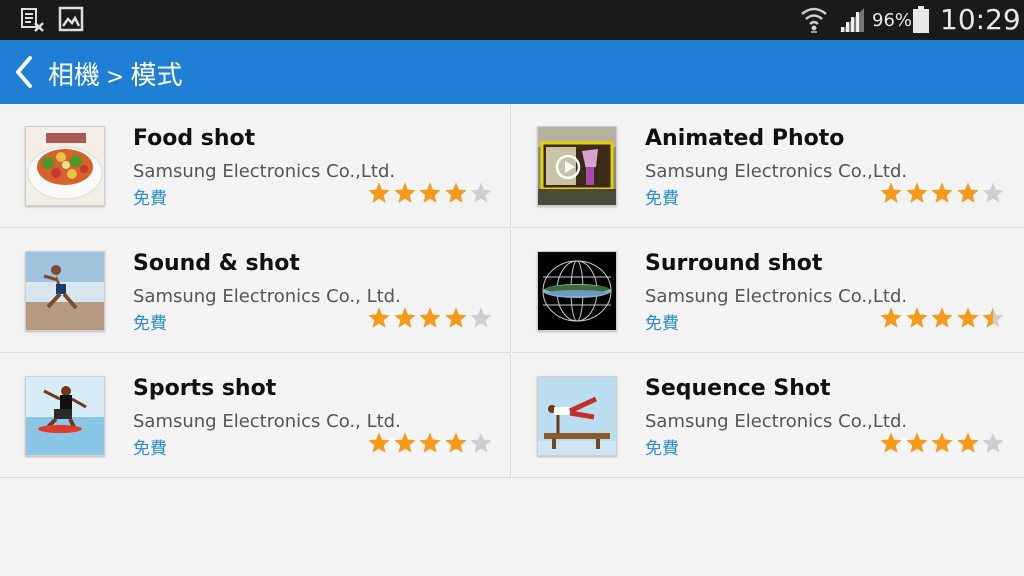 The width and height of the screenshot is (1024, 576). Describe the element at coordinates (512, 72) in the screenshot. I see `action-bar: 相機 > 模式` at that location.